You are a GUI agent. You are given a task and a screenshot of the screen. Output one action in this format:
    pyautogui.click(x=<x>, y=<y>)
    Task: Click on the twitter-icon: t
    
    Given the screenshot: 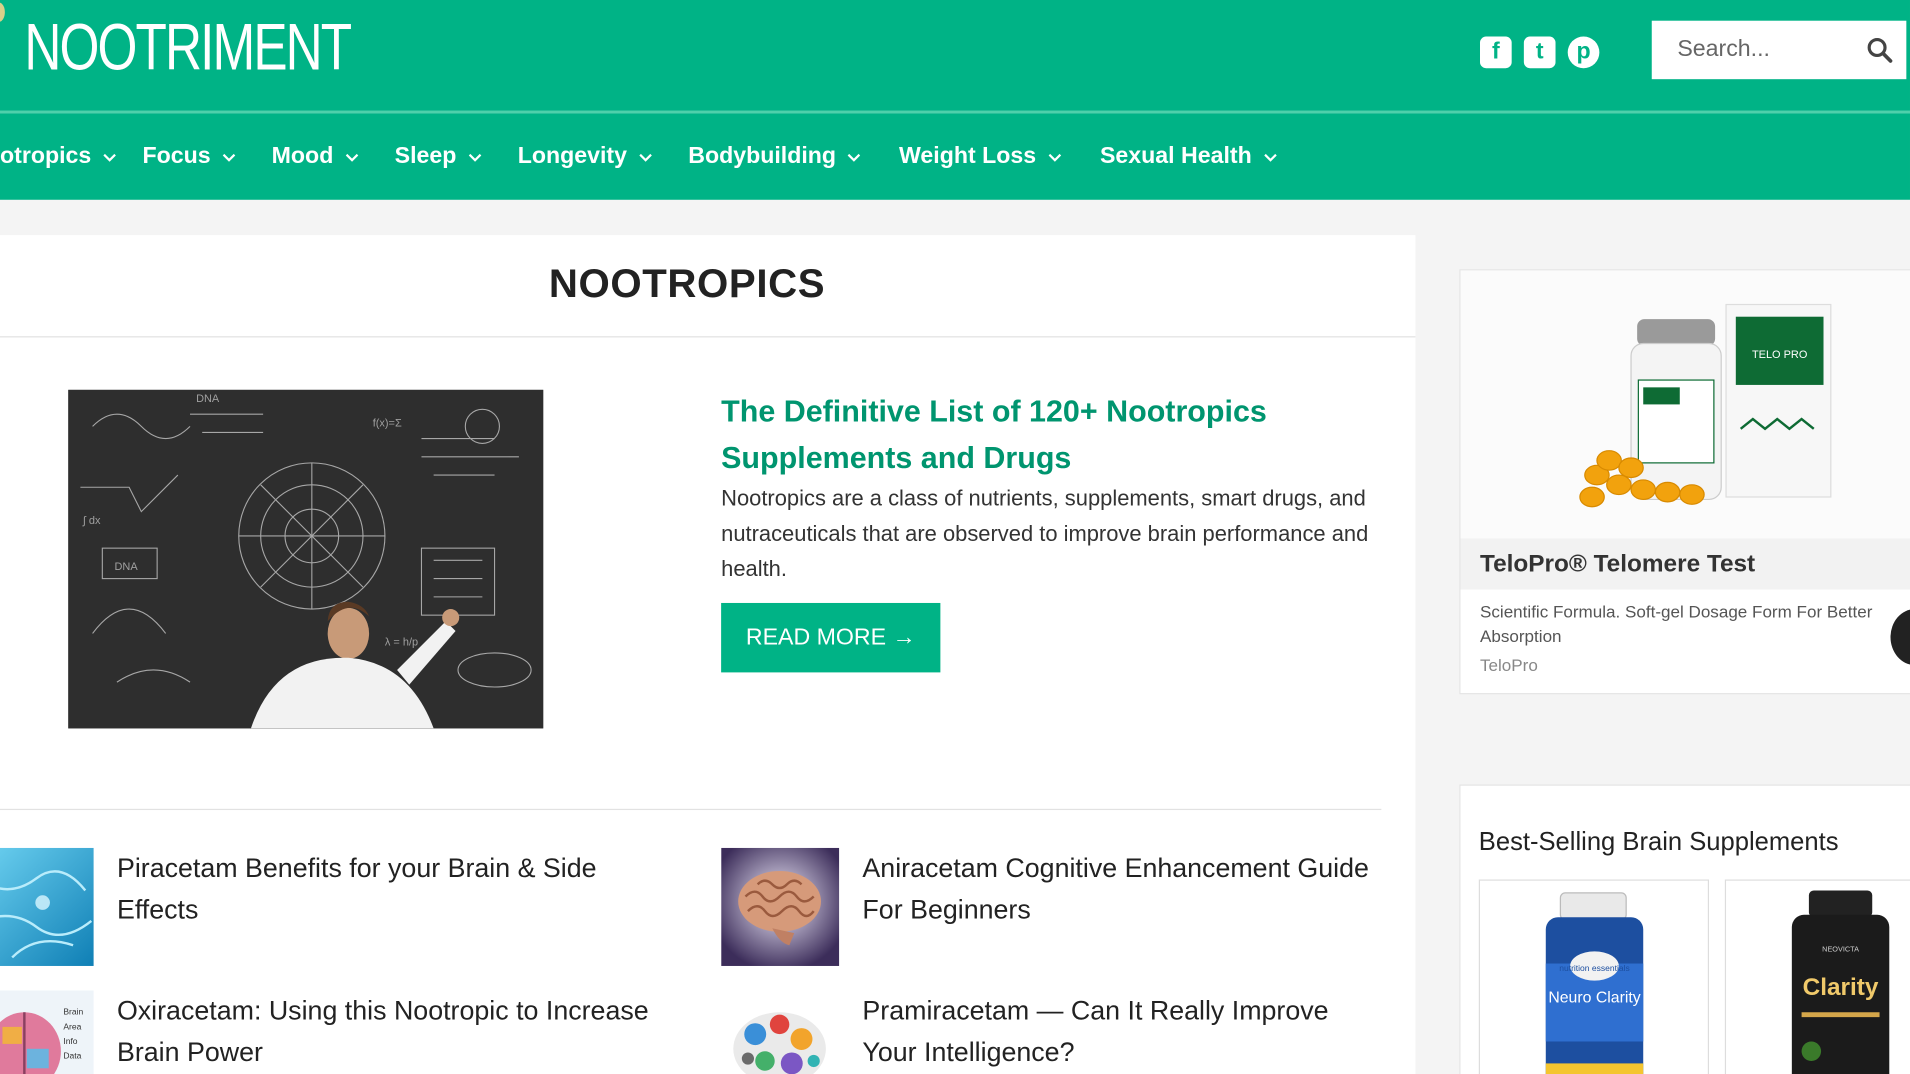 What is the action you would take?
    pyautogui.click(x=1539, y=52)
    